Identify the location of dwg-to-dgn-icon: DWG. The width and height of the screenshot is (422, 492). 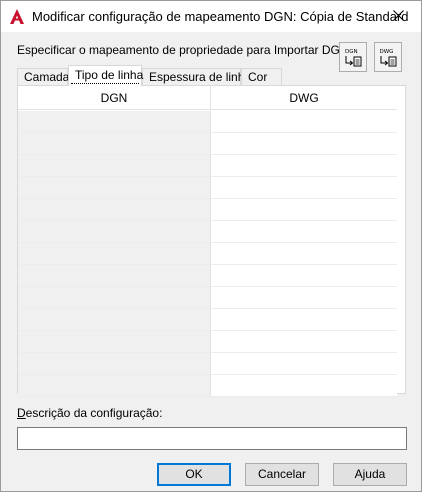
(388, 58).